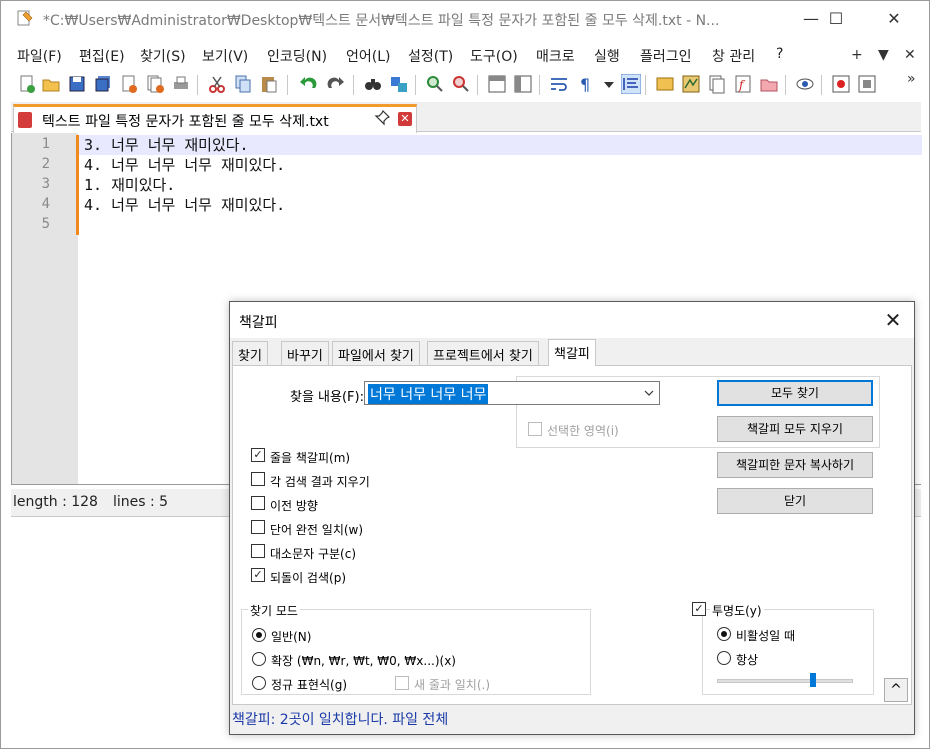  I want to click on regex-mode-radio, so click(259, 683).